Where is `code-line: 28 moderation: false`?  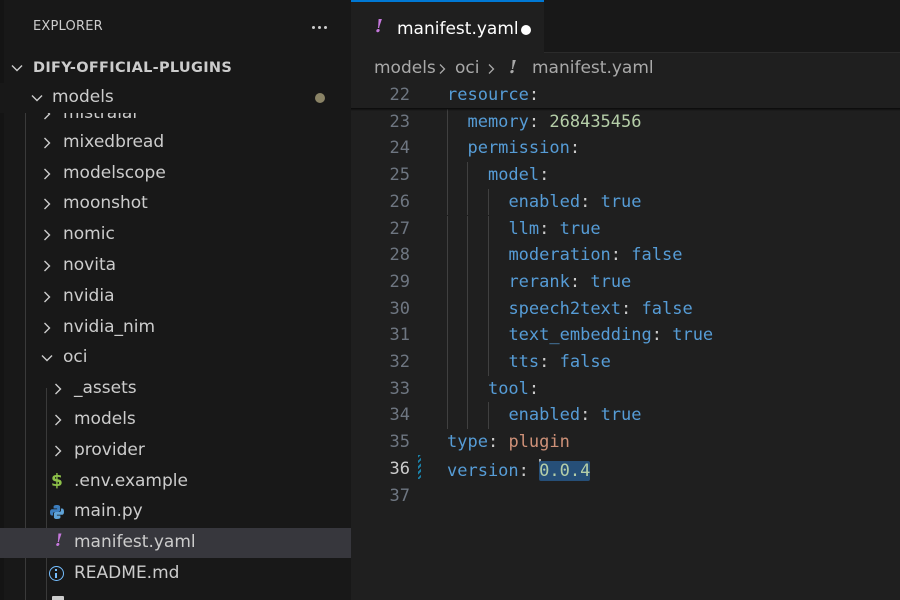 code-line: 28 moderation: false is located at coordinates (625, 255).